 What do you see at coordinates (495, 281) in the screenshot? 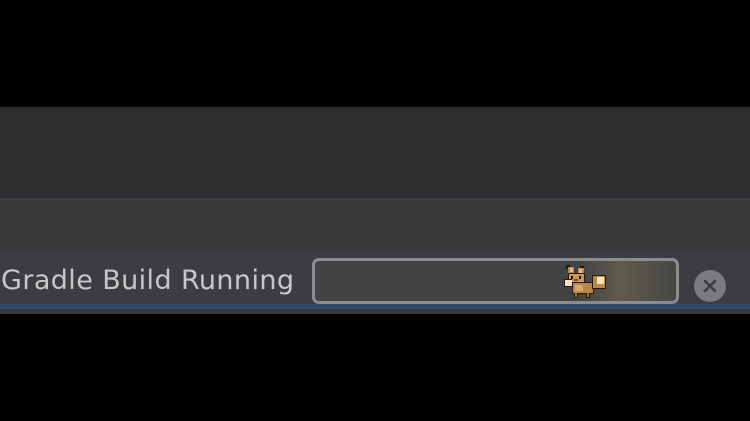
I see `build-progress-bar` at bounding box center [495, 281].